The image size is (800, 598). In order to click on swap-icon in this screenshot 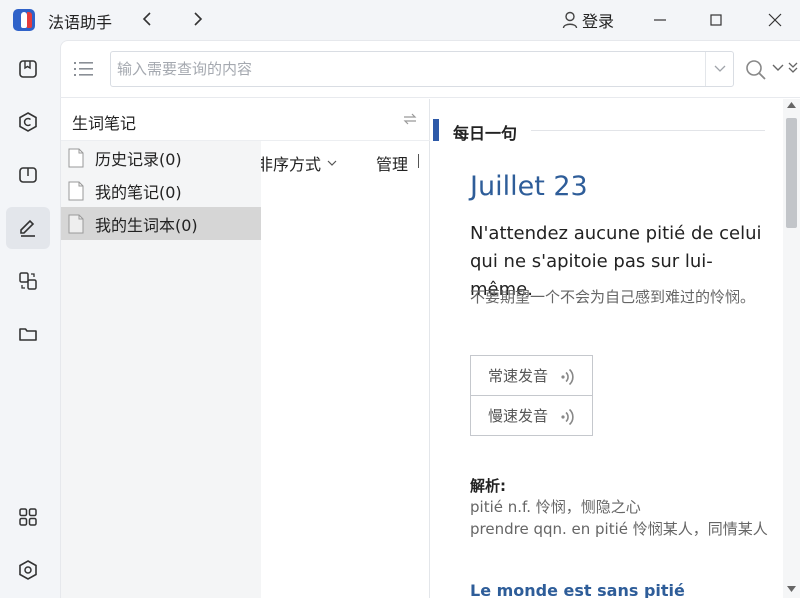, I will do `click(410, 119)`.